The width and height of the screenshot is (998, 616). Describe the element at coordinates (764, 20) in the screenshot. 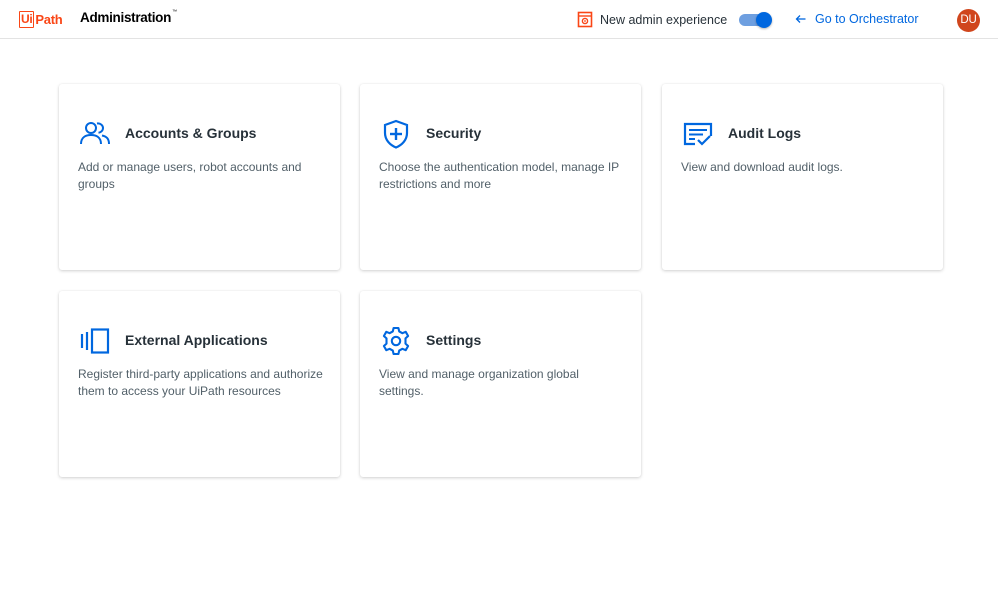

I see `toggle-thumb` at that location.